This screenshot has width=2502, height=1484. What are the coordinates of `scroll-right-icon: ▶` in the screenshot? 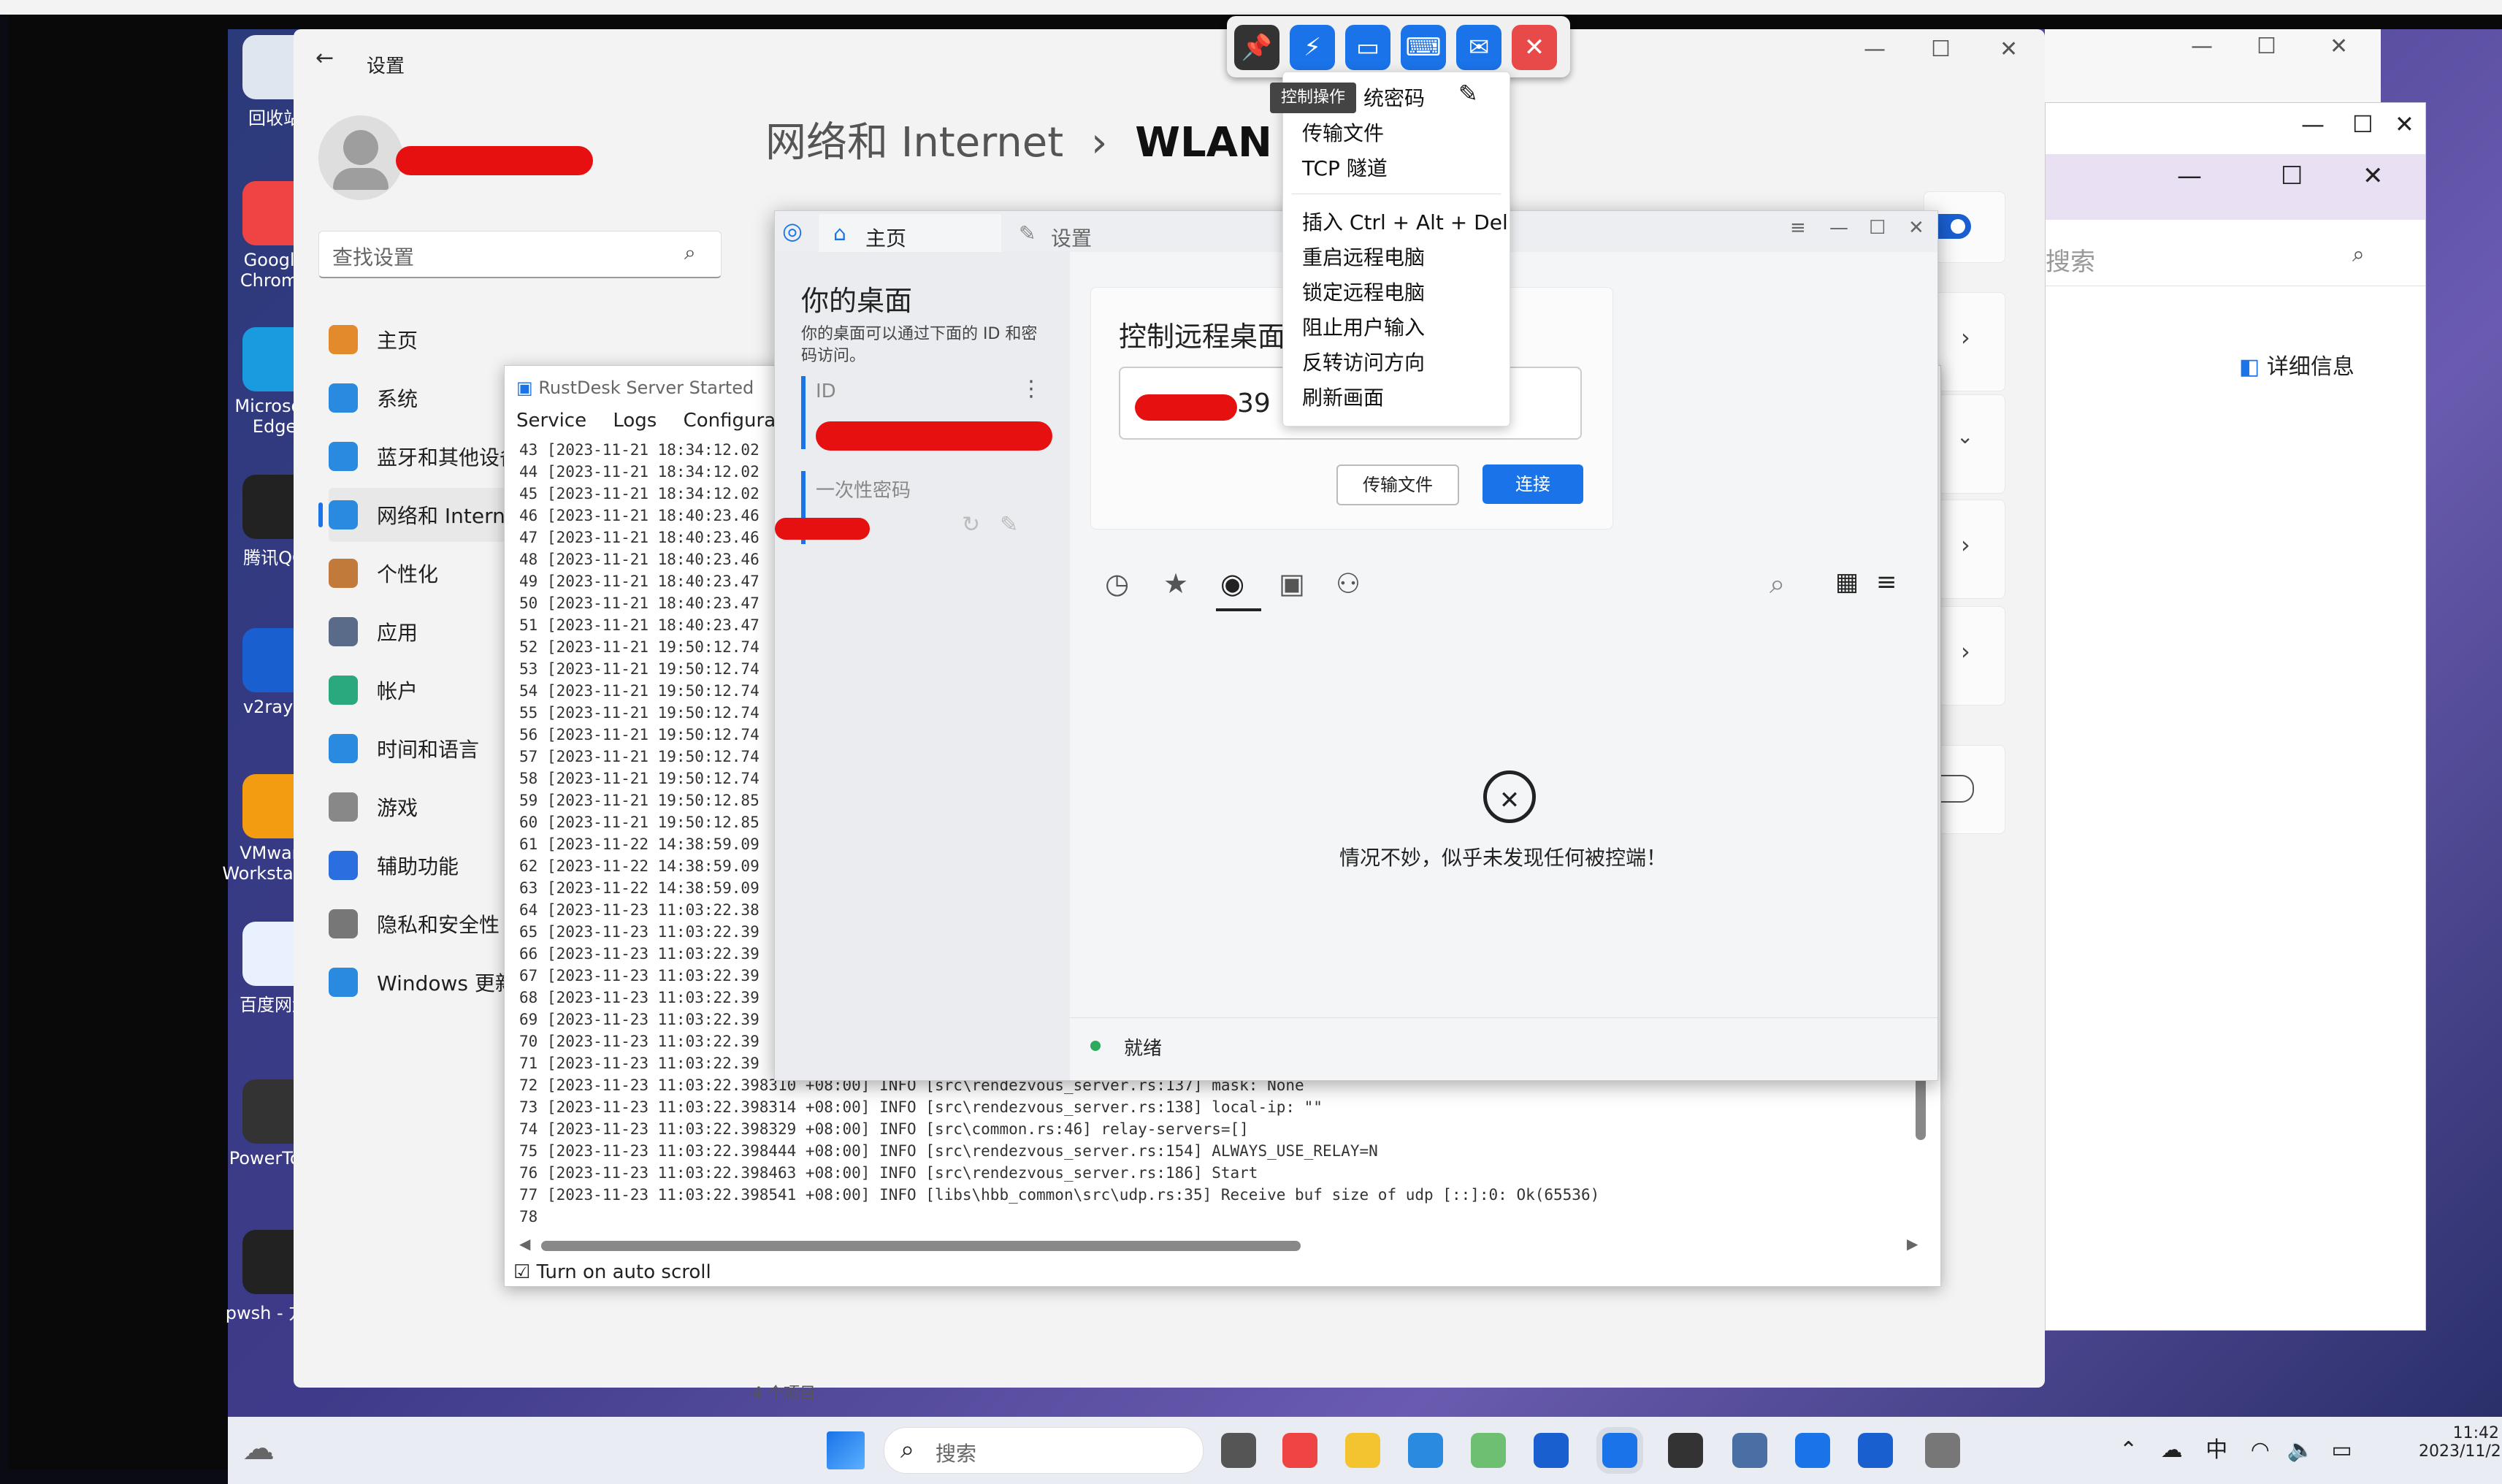 It's located at (1912, 1243).